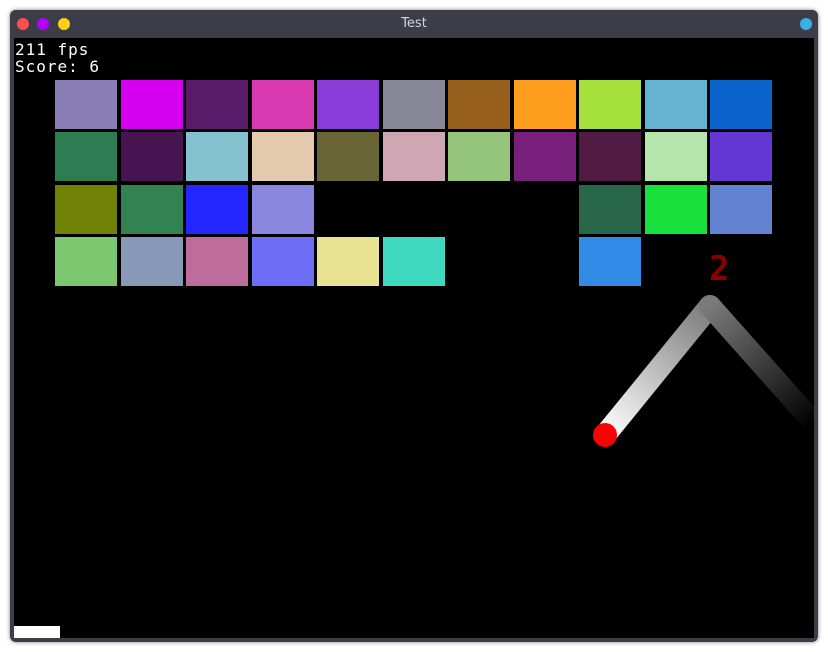 This screenshot has height=652, width=828. I want to click on window-title: Test, so click(414, 23).